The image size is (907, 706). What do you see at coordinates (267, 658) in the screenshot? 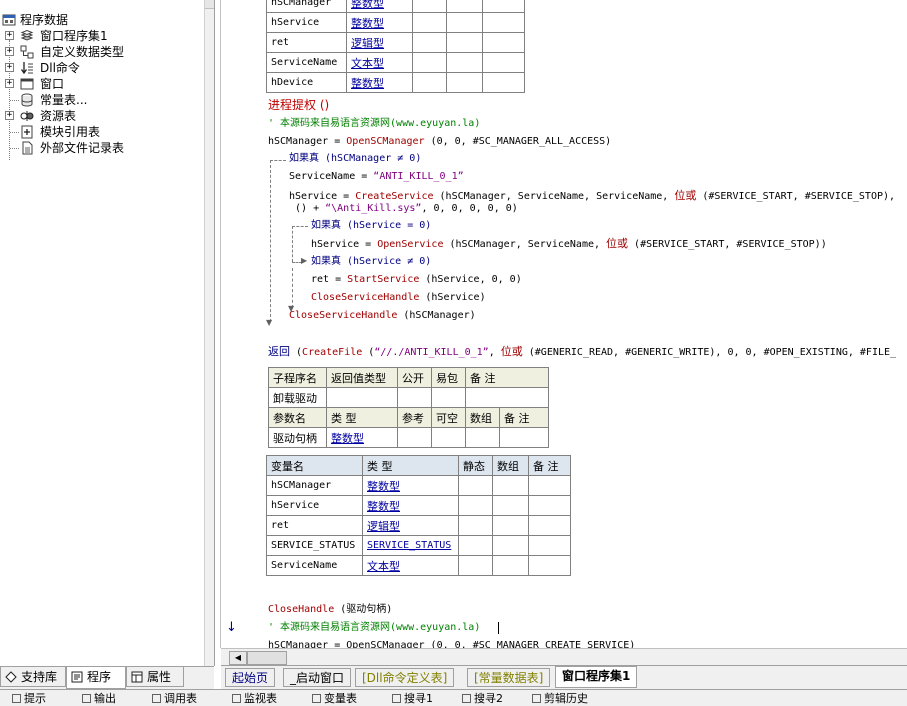
I see `scroll-thumb` at bounding box center [267, 658].